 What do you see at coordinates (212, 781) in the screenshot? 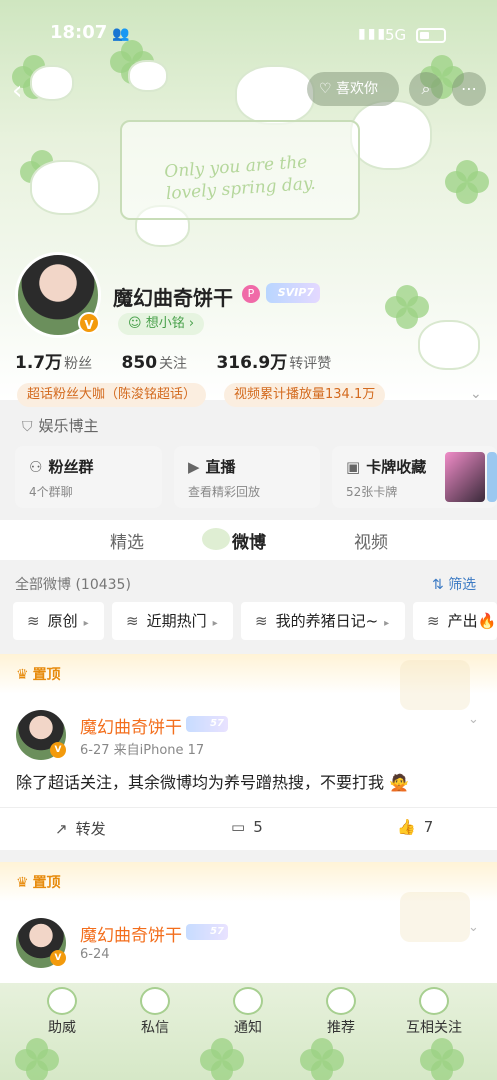
I see `post-text: 除了超话关注，其余微博均为养号蹭热搜，不要打我 🙅` at bounding box center [212, 781].